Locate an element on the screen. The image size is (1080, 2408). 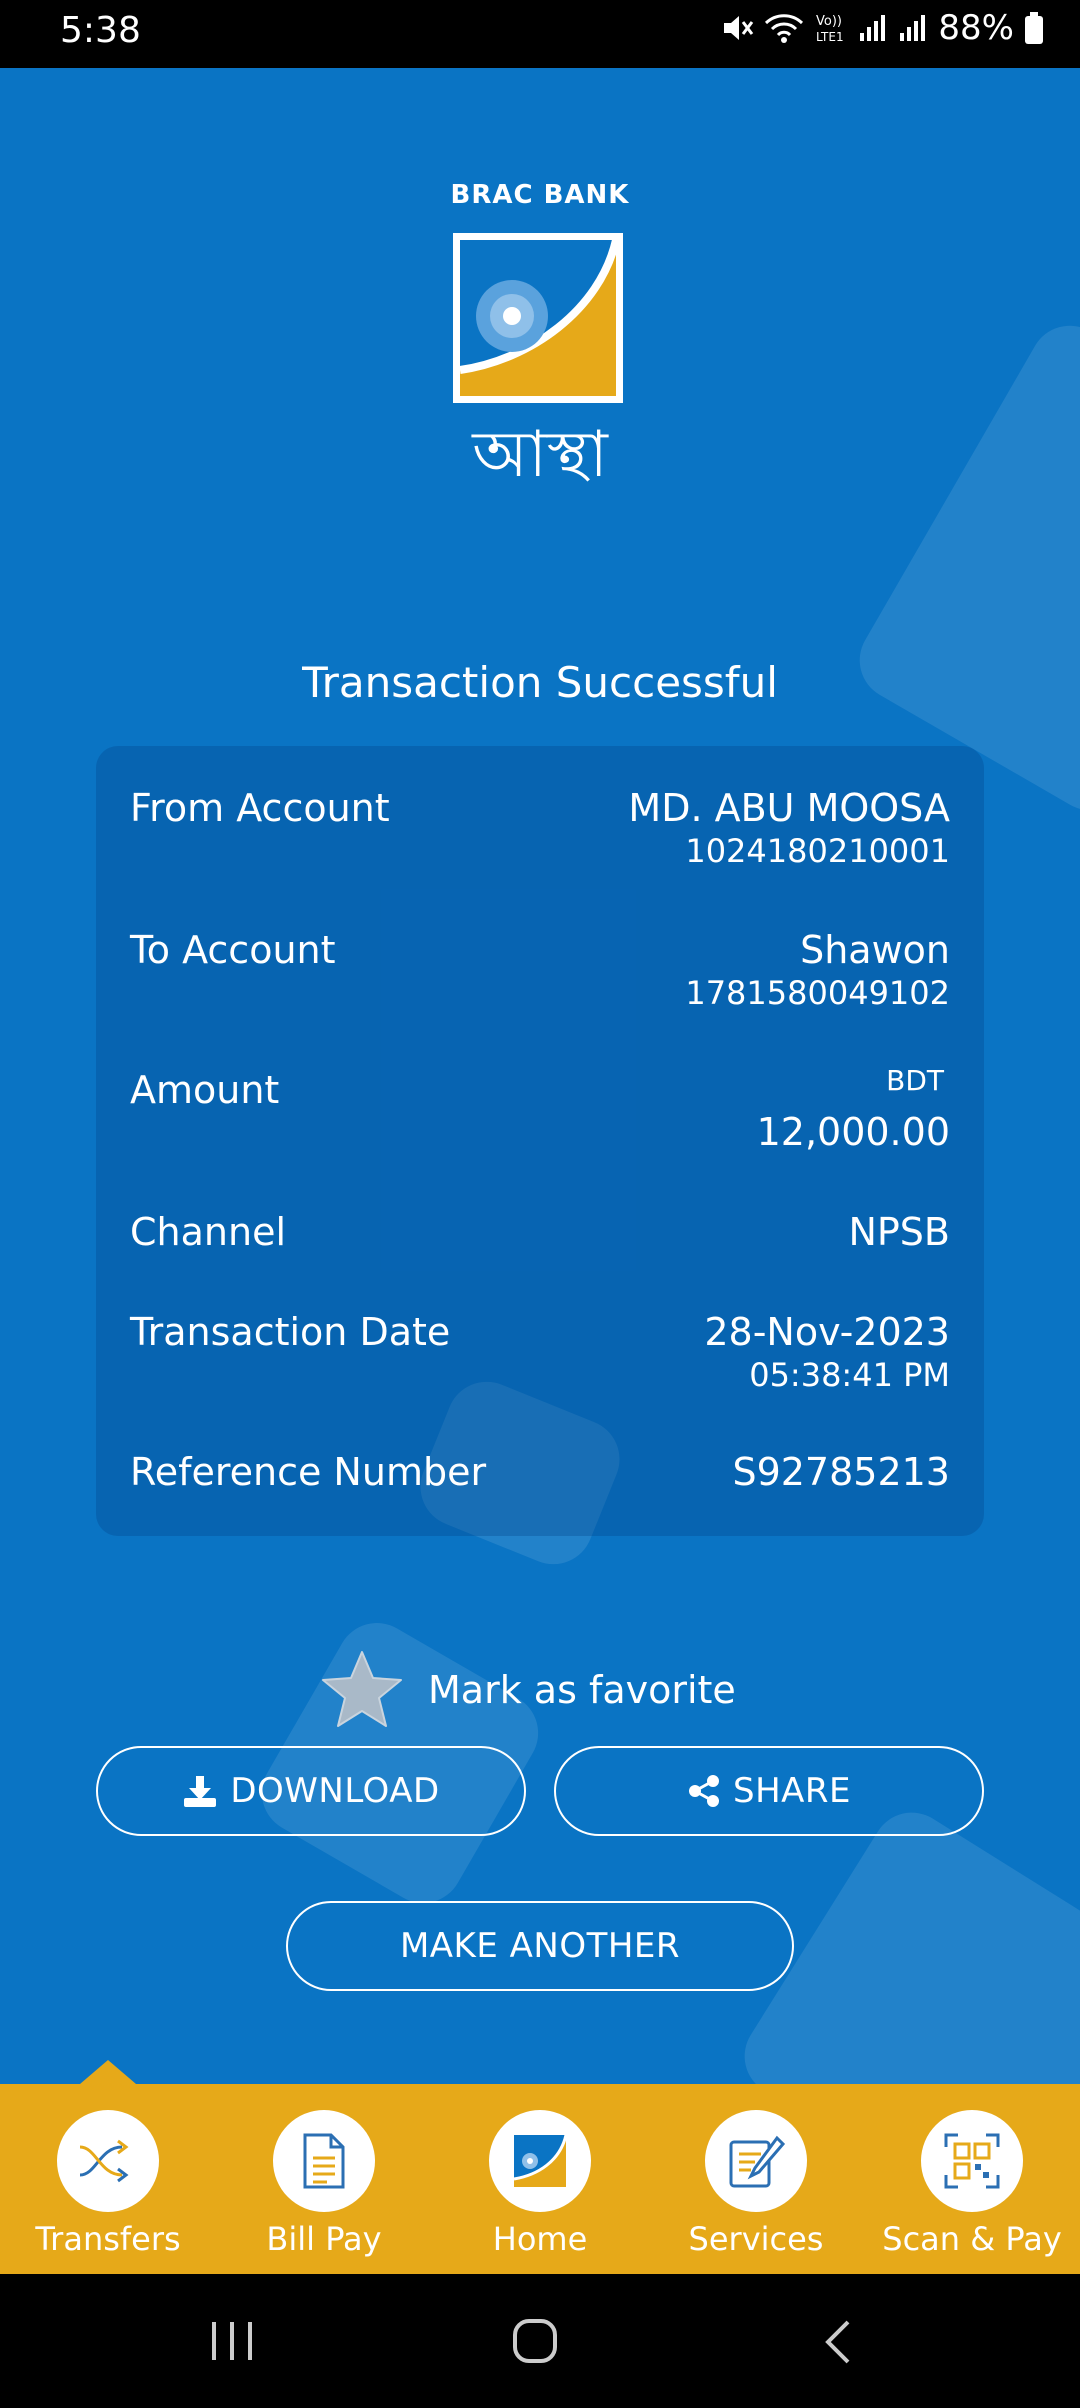
brac-bank-logo-icon is located at coordinates (538, 318).